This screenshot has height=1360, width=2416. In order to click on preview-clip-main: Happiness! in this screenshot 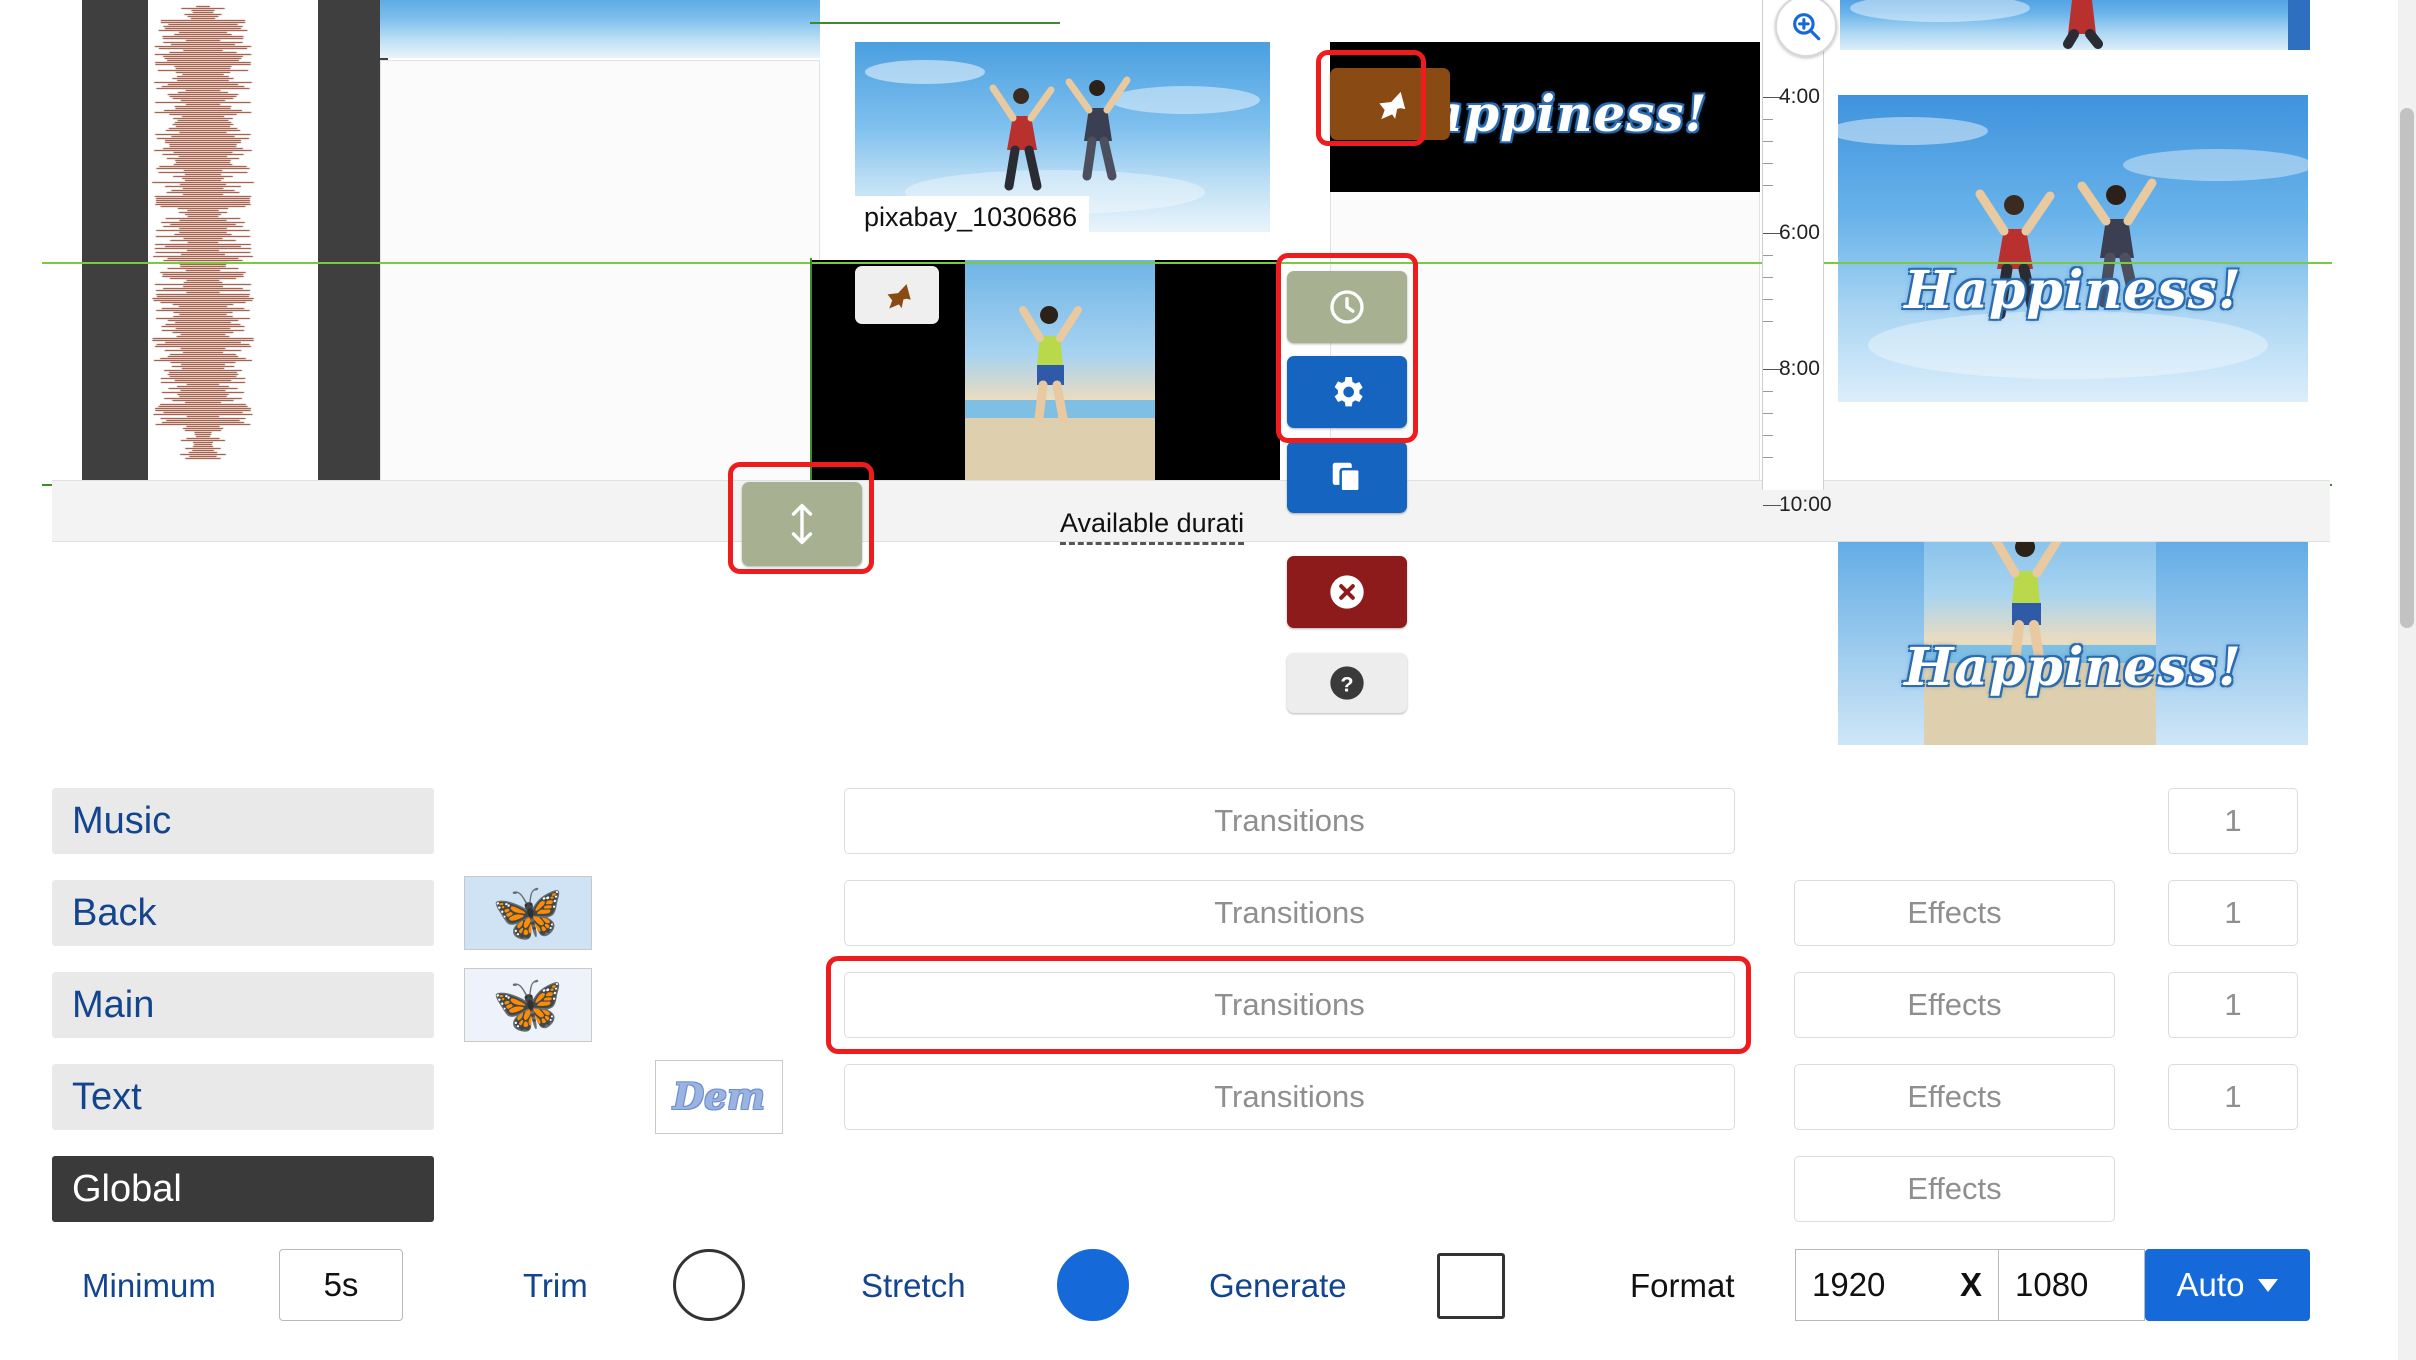, I will do `click(2073, 248)`.